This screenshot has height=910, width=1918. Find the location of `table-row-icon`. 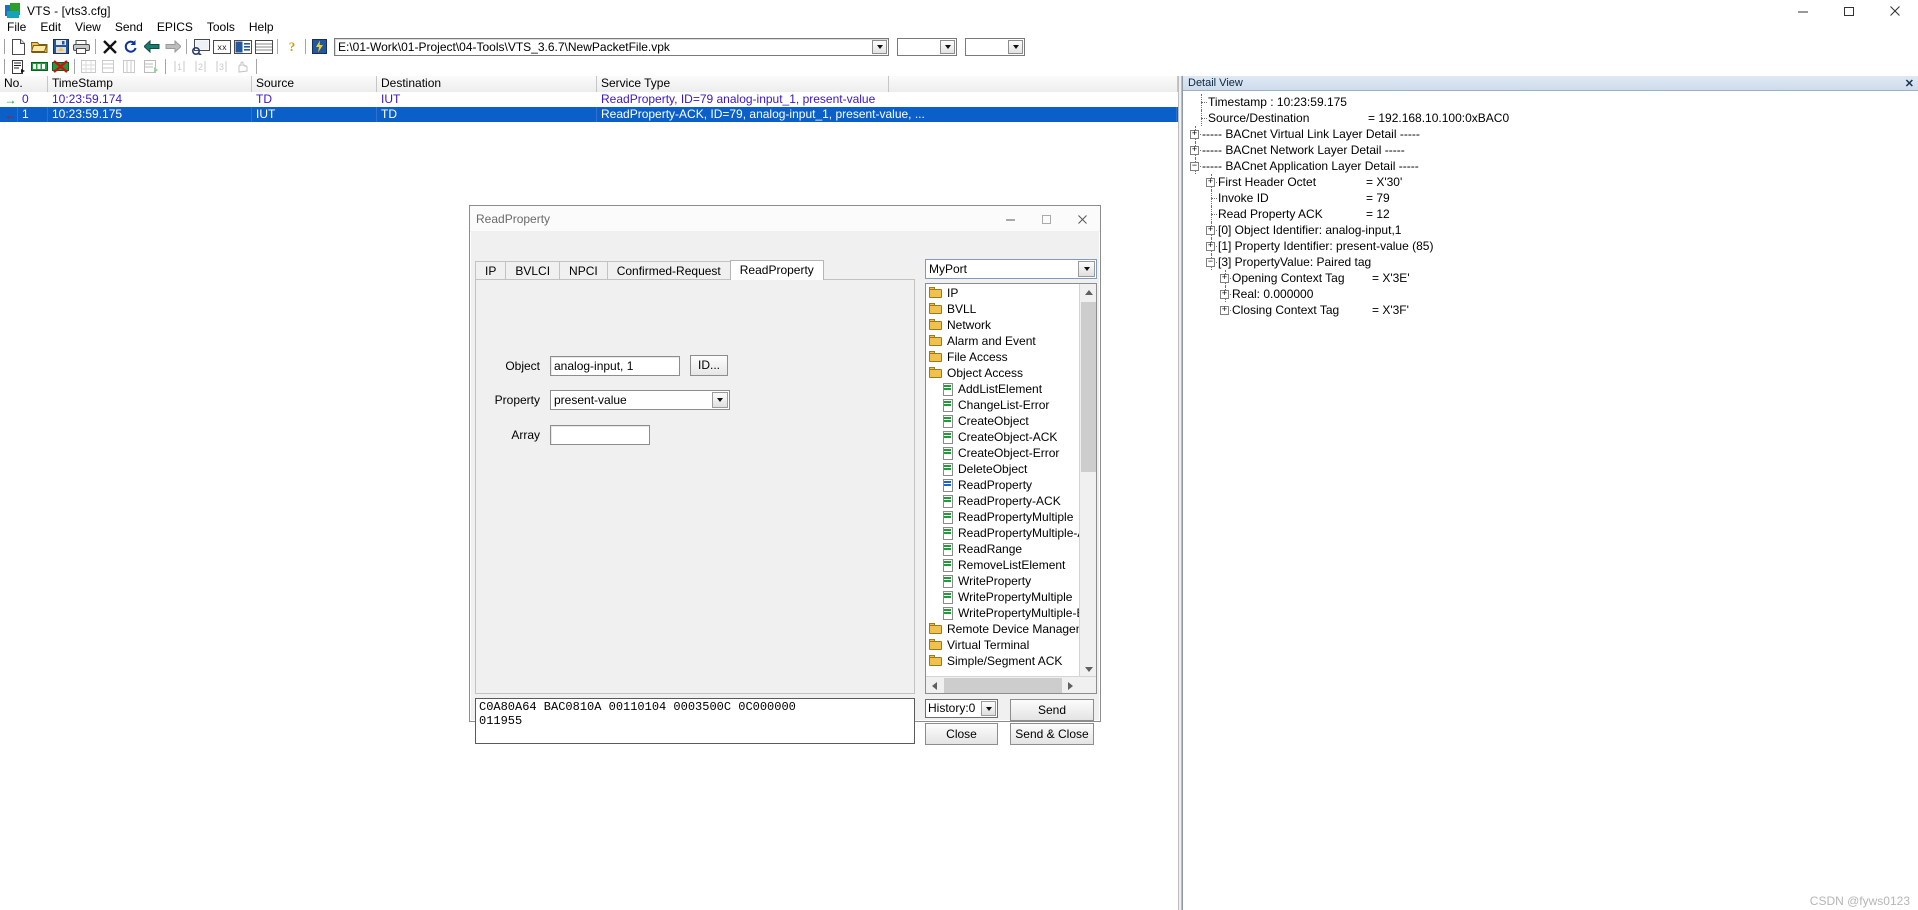

table-row-icon is located at coordinates (109, 66).